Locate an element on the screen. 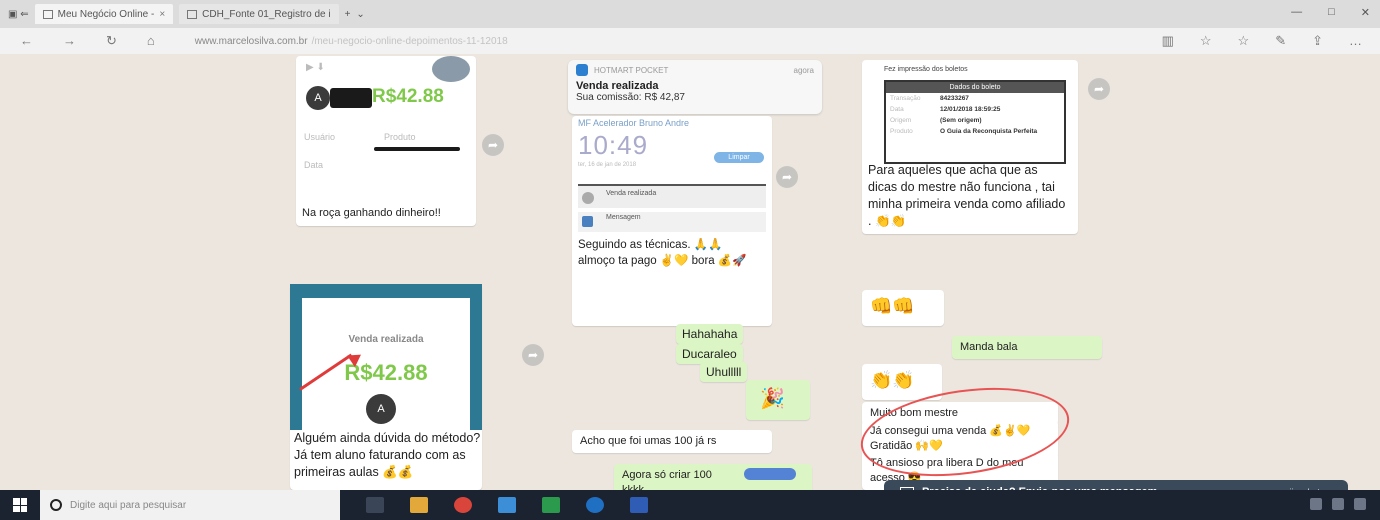 The height and width of the screenshot is (520, 1380). boleto-value: 12/01/2018 18:59:25 is located at coordinates (970, 109).